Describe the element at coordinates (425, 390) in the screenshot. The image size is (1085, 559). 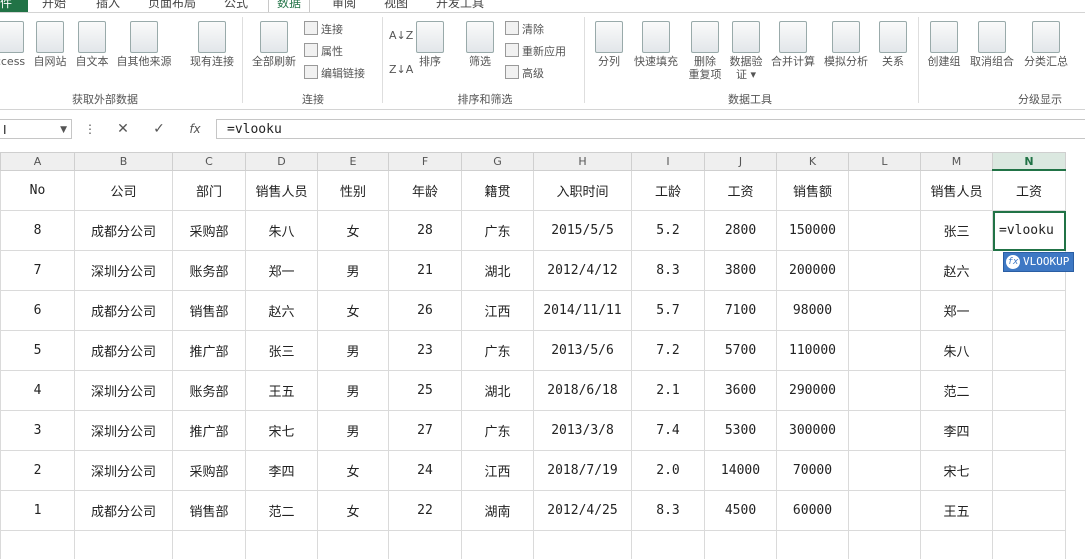
I see `table-cell: 25` at that location.